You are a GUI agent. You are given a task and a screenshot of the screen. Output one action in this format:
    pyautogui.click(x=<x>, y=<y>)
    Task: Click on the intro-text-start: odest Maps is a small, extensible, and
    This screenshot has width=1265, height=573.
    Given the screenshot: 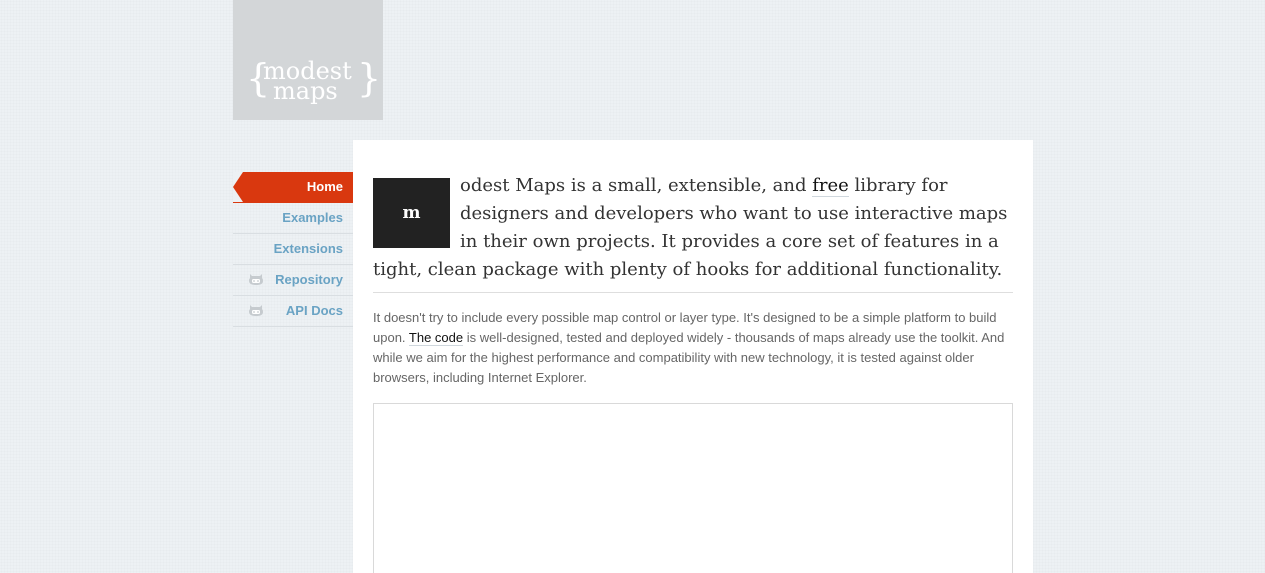 What is the action you would take?
    pyautogui.click(x=636, y=185)
    